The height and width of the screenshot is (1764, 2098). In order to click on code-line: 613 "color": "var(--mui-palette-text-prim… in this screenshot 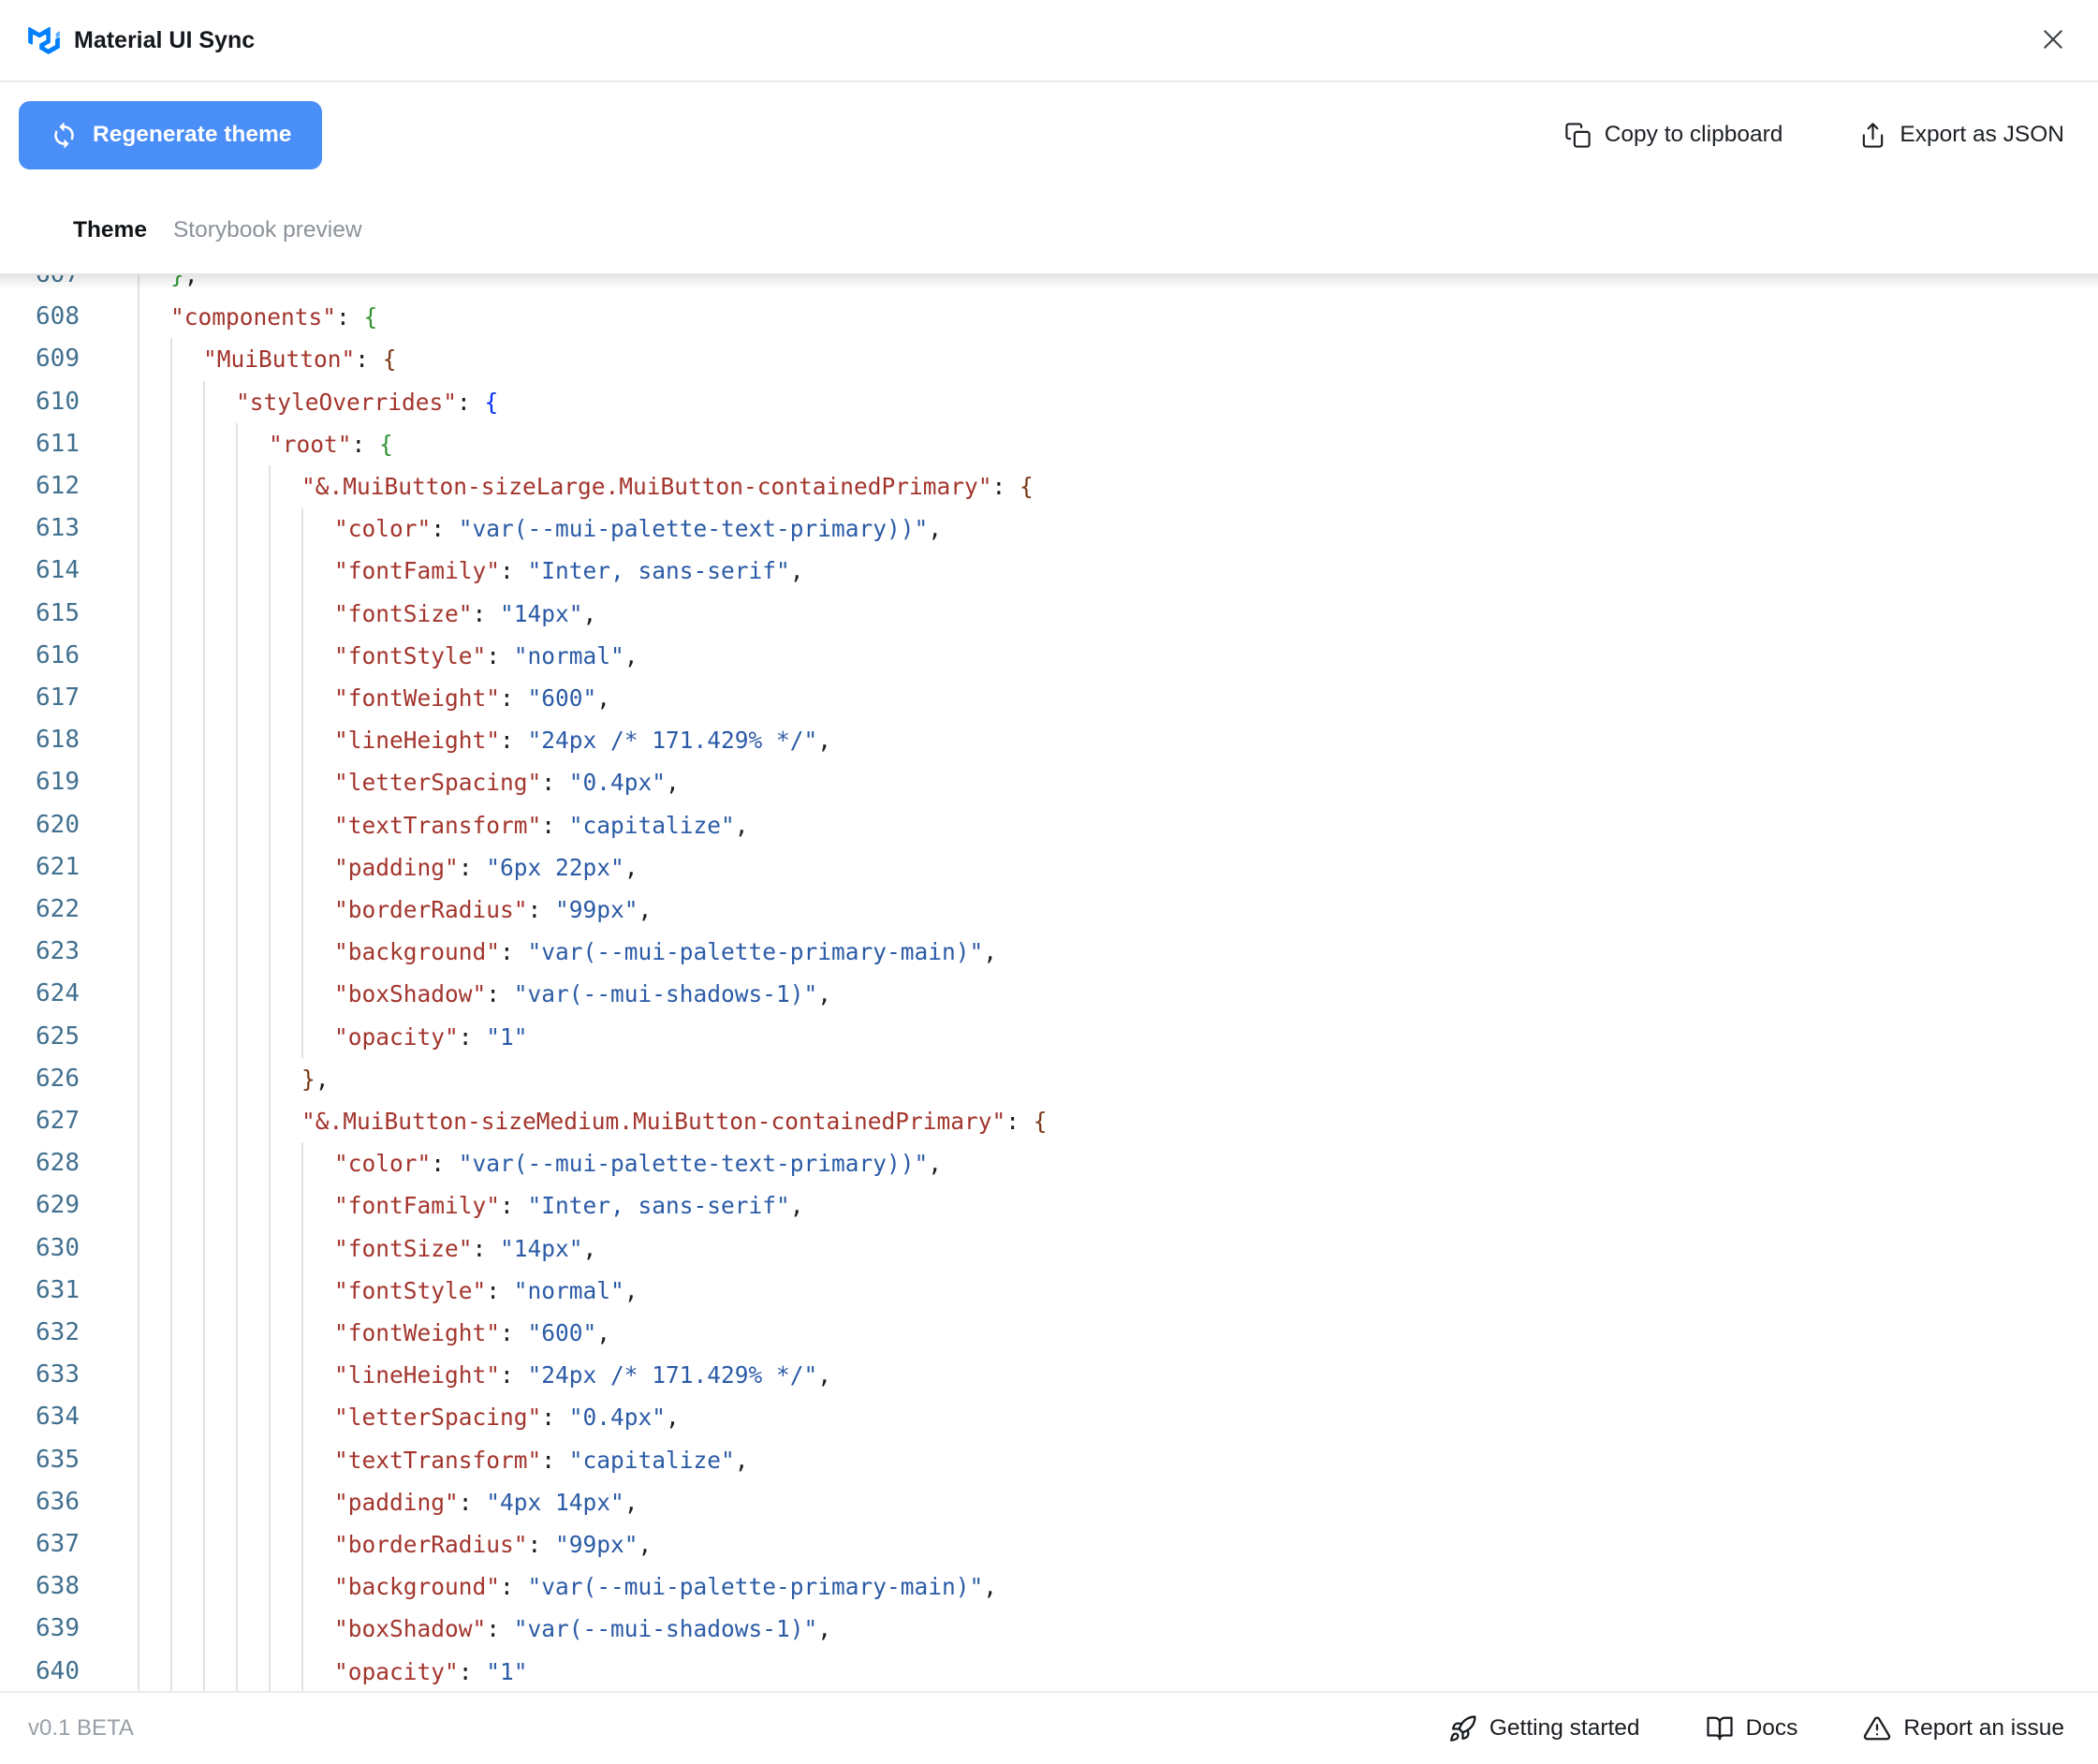, I will do `click(1049, 529)`.